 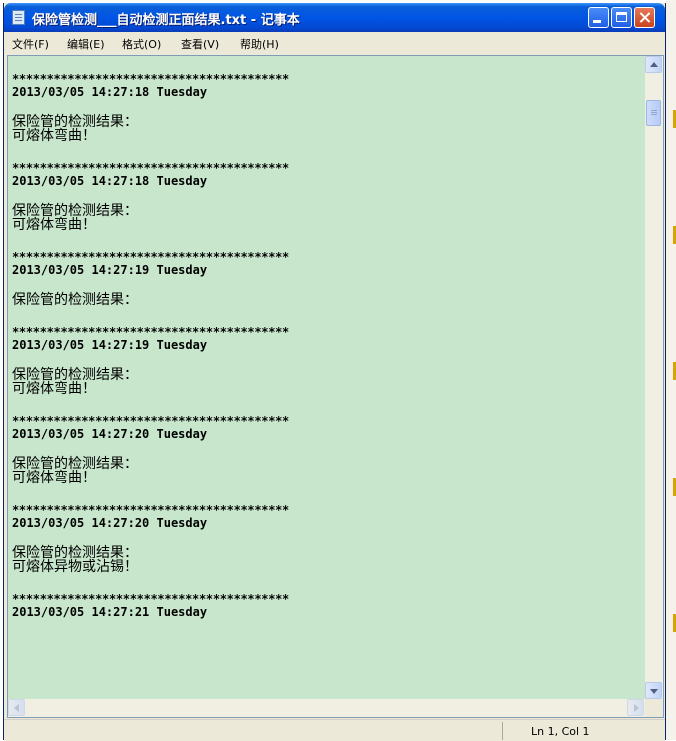 I want to click on notepad-icon, so click(x=18, y=17).